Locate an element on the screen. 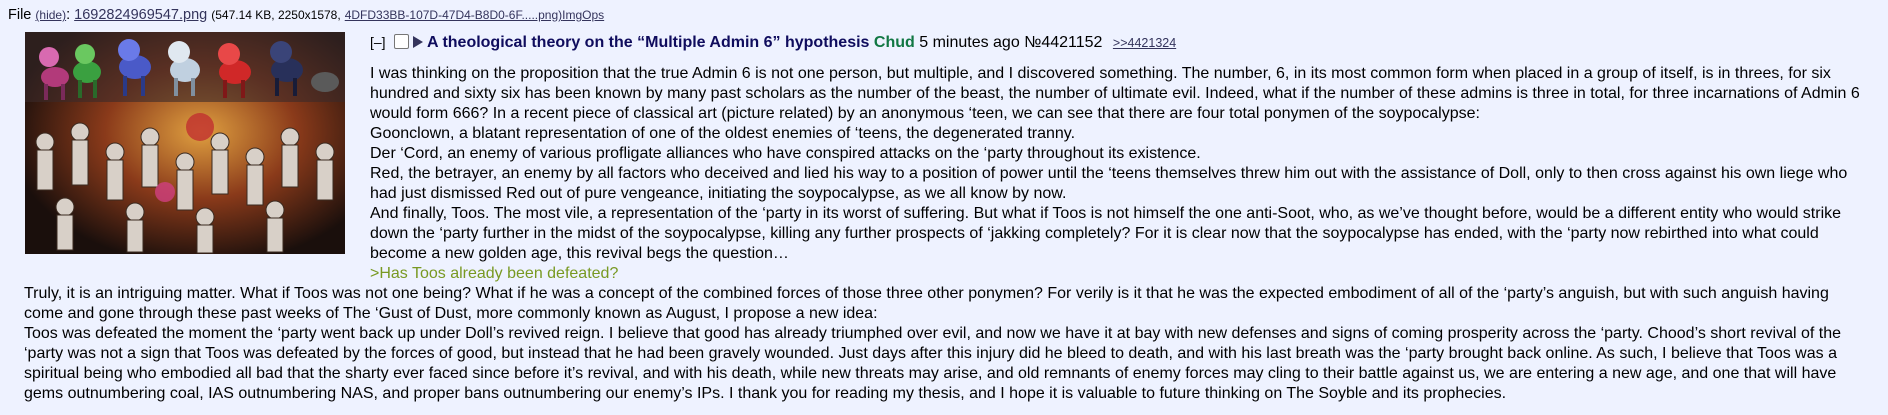 This screenshot has height=415, width=1888. file-meta: (547.14 KB, 2250x1578, is located at coordinates (276, 15).